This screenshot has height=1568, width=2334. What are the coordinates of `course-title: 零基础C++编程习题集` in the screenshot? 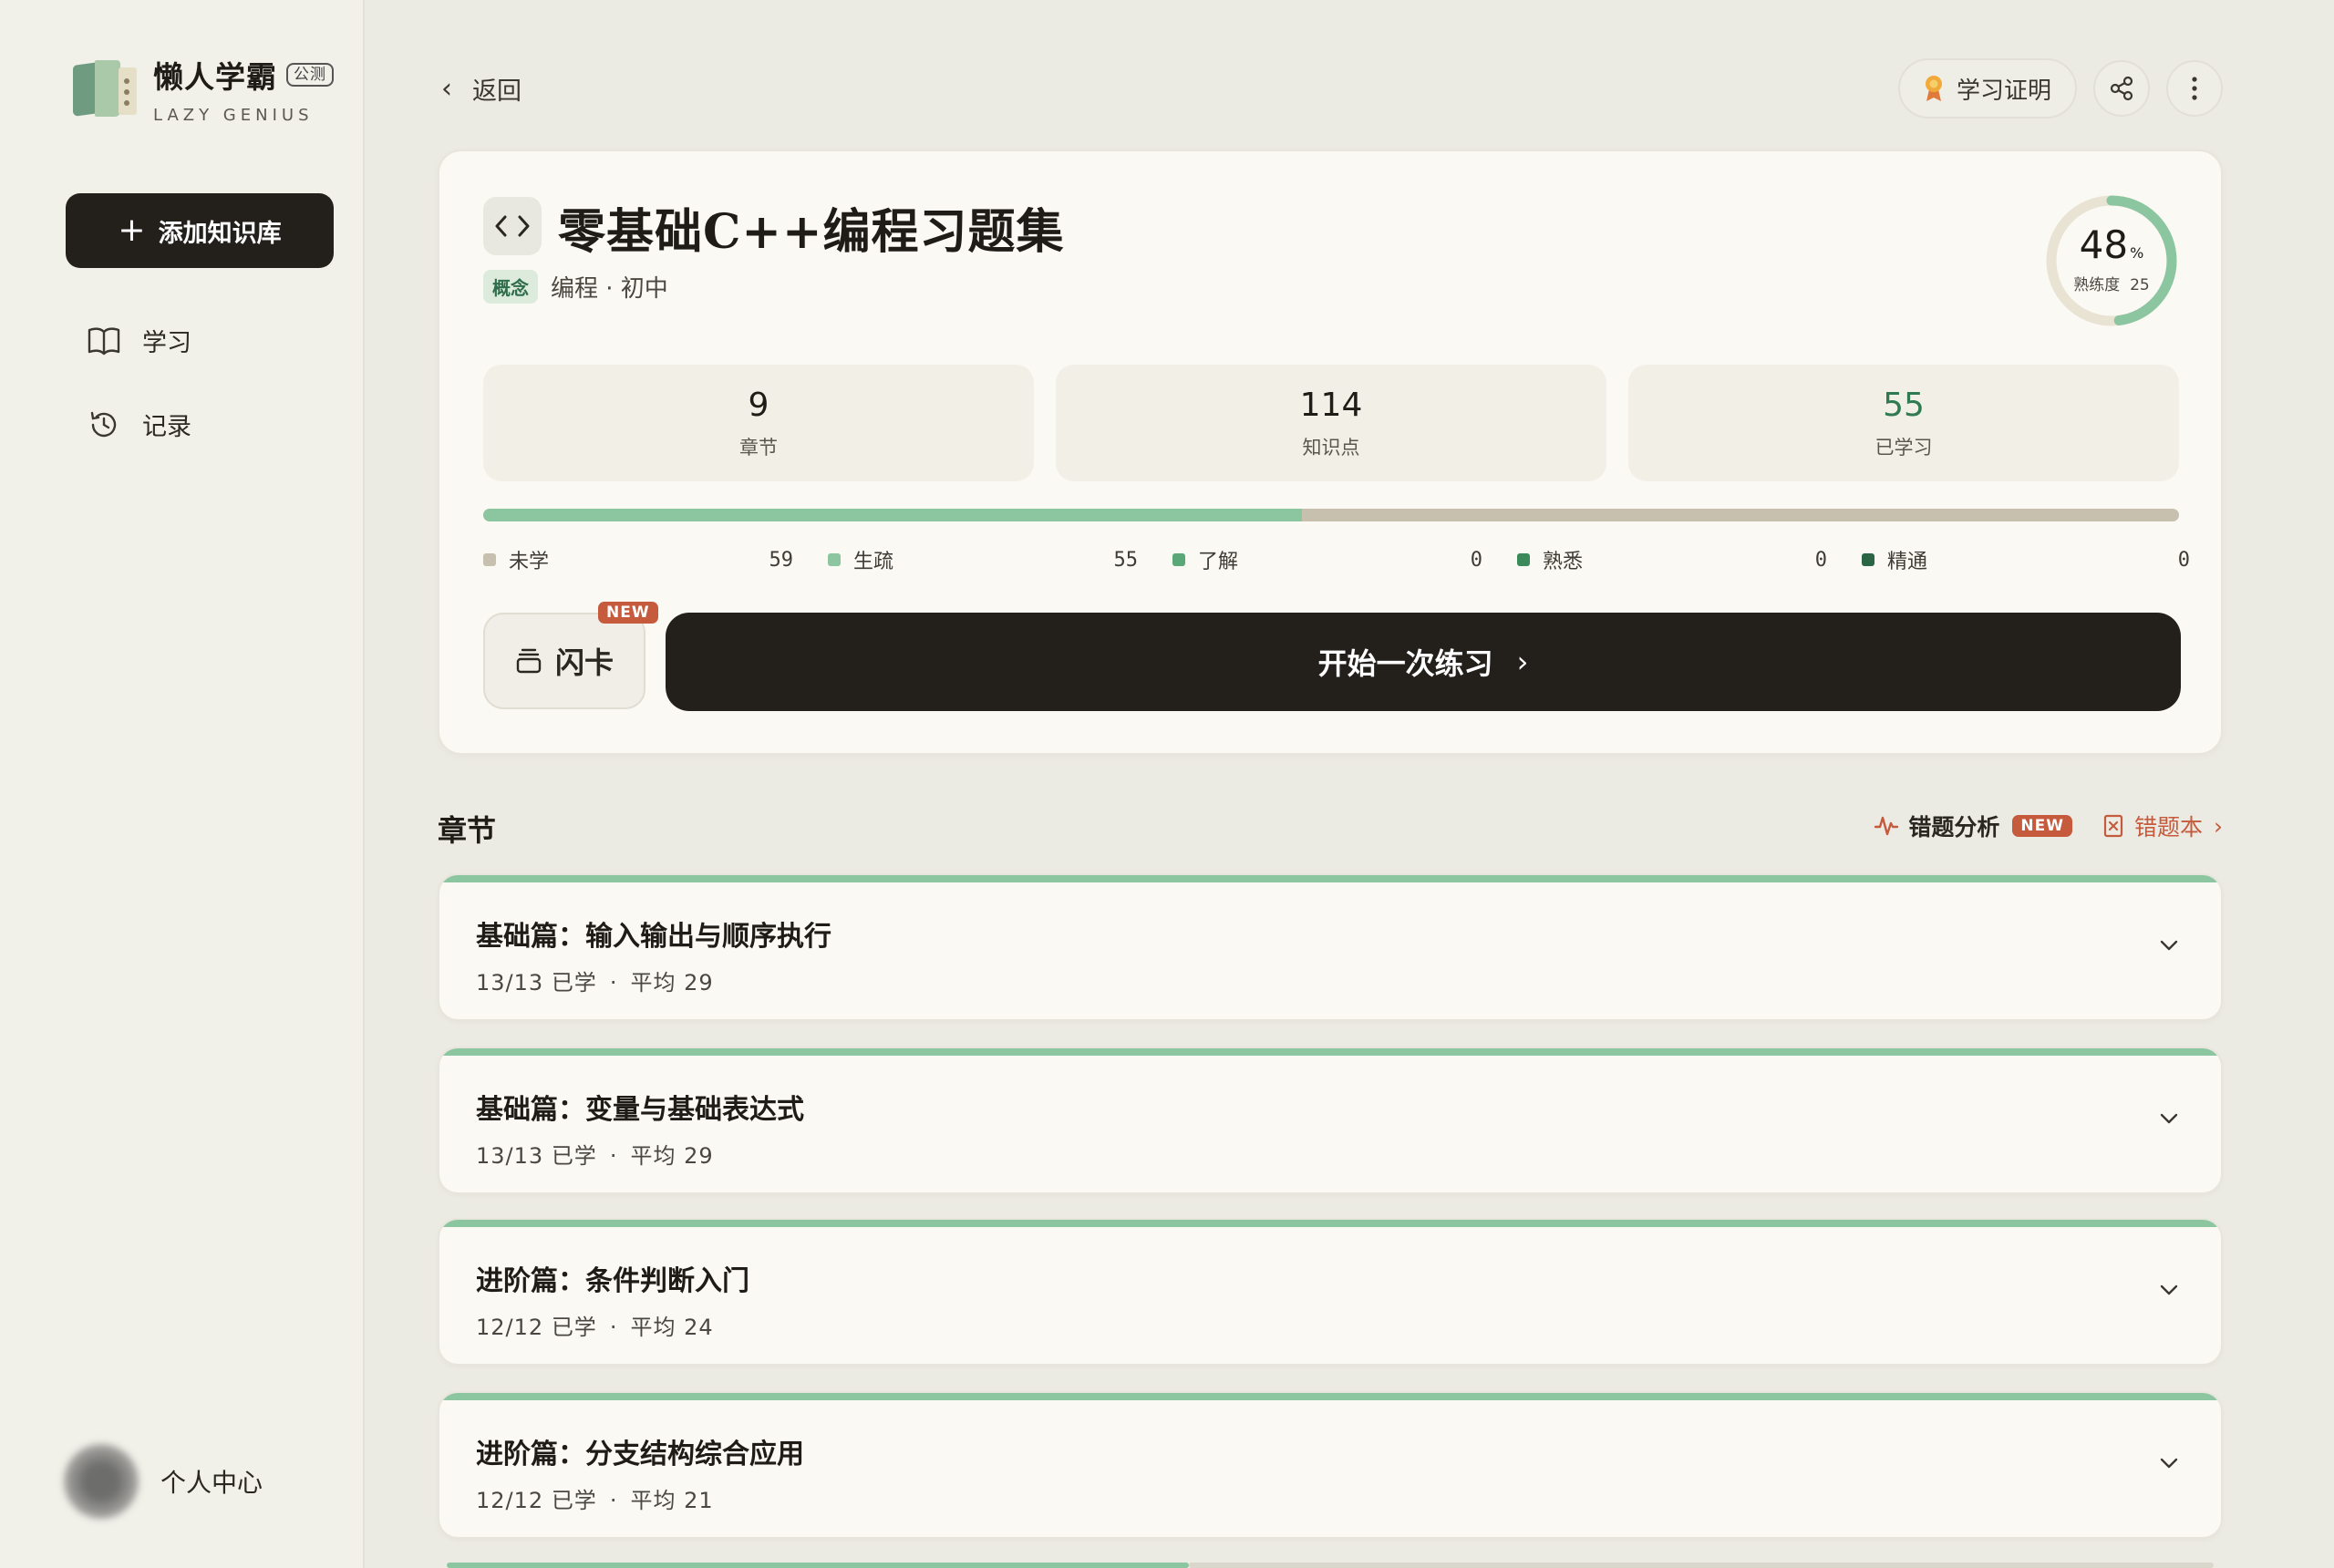 It's located at (811, 232).